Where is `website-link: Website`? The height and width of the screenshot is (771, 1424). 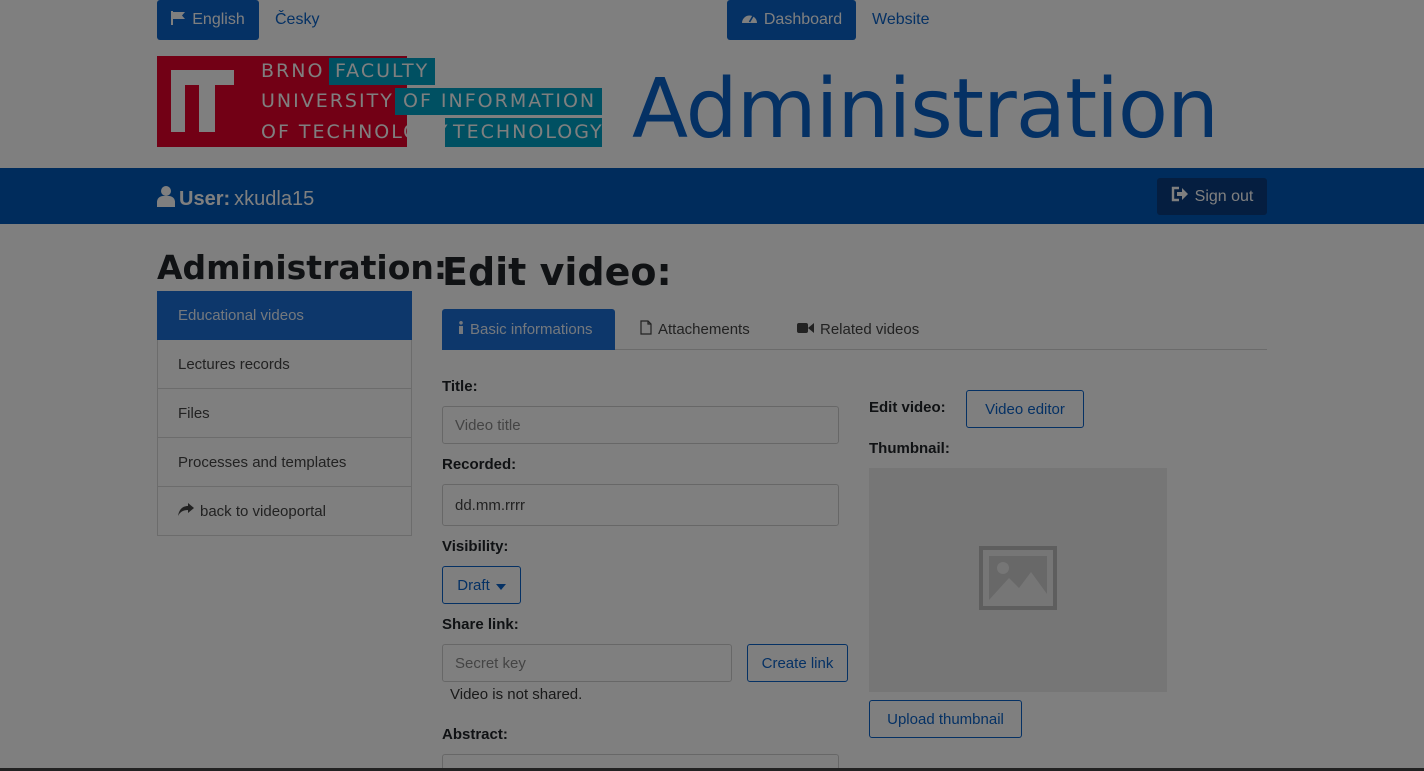
website-link: Website is located at coordinates (901, 20).